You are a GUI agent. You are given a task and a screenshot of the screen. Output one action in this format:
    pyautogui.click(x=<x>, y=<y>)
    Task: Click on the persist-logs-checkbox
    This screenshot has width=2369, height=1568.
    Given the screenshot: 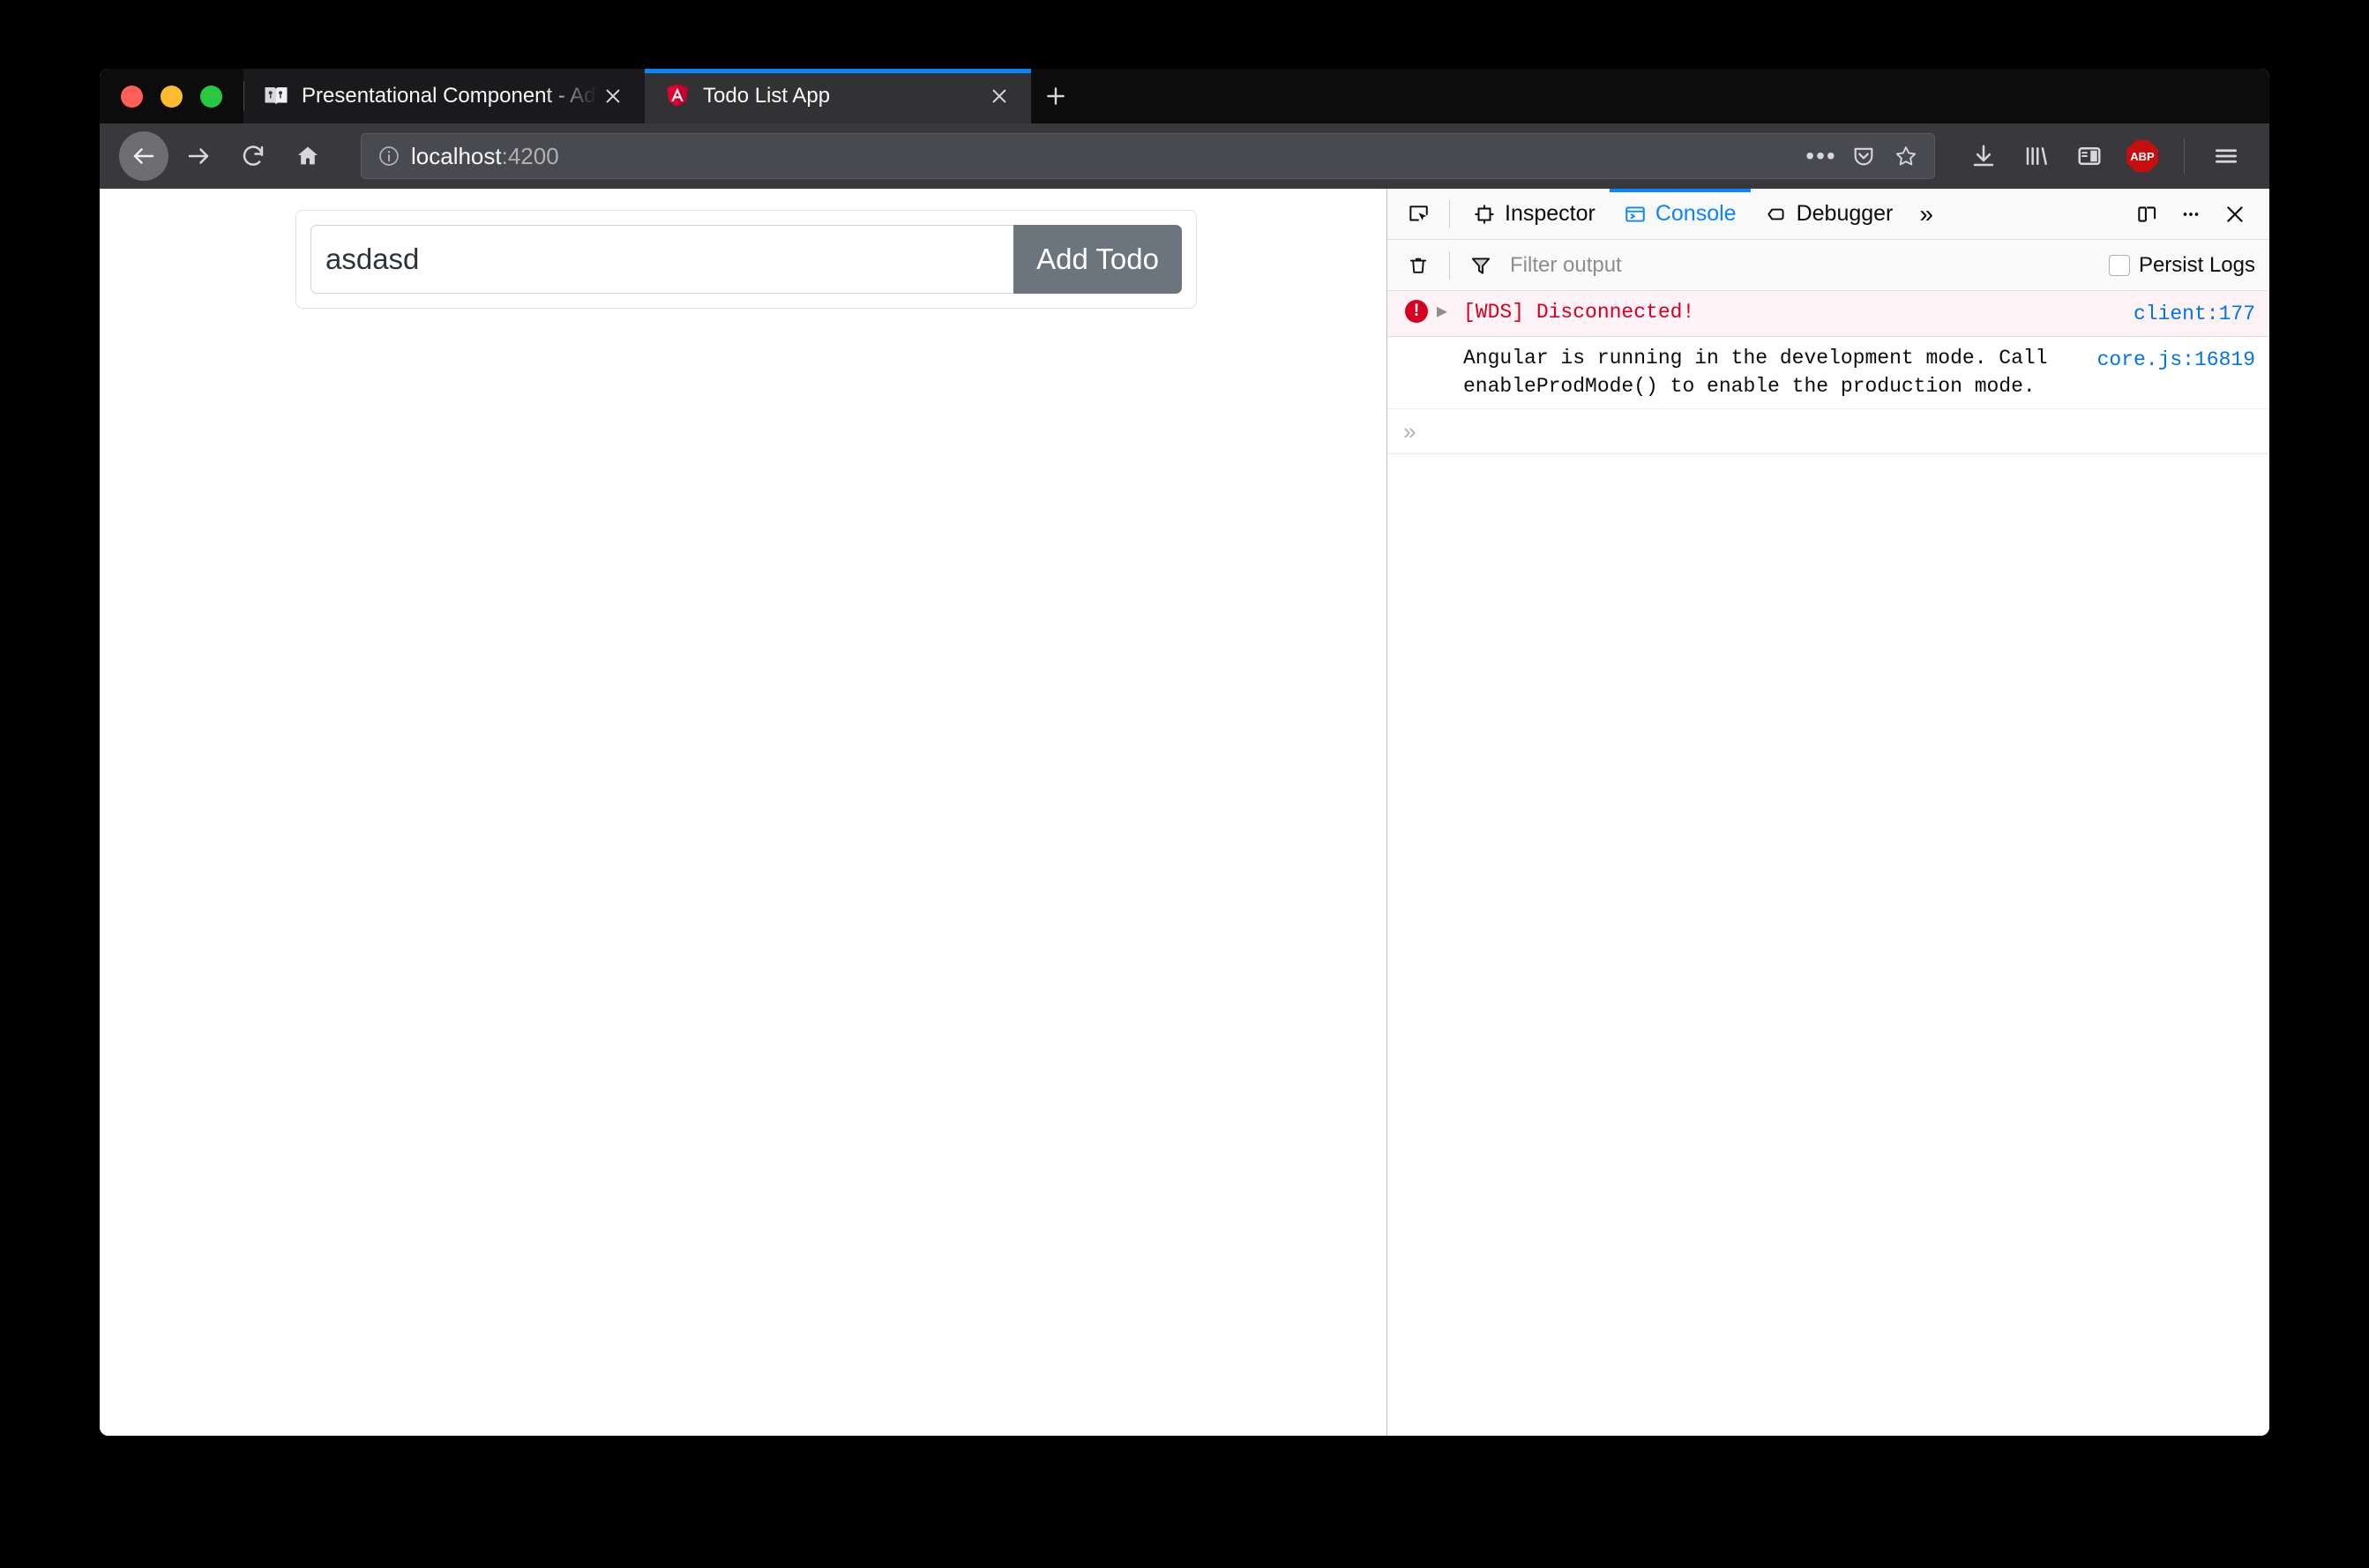 What is the action you would take?
    pyautogui.click(x=2119, y=265)
    